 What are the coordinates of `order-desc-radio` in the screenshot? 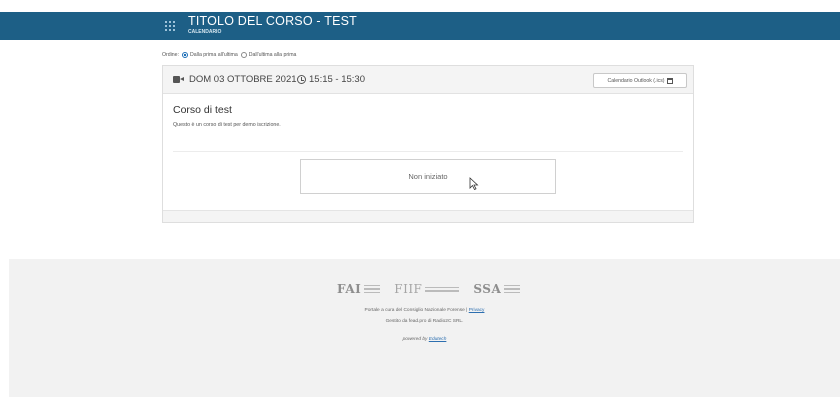 It's located at (243, 55).